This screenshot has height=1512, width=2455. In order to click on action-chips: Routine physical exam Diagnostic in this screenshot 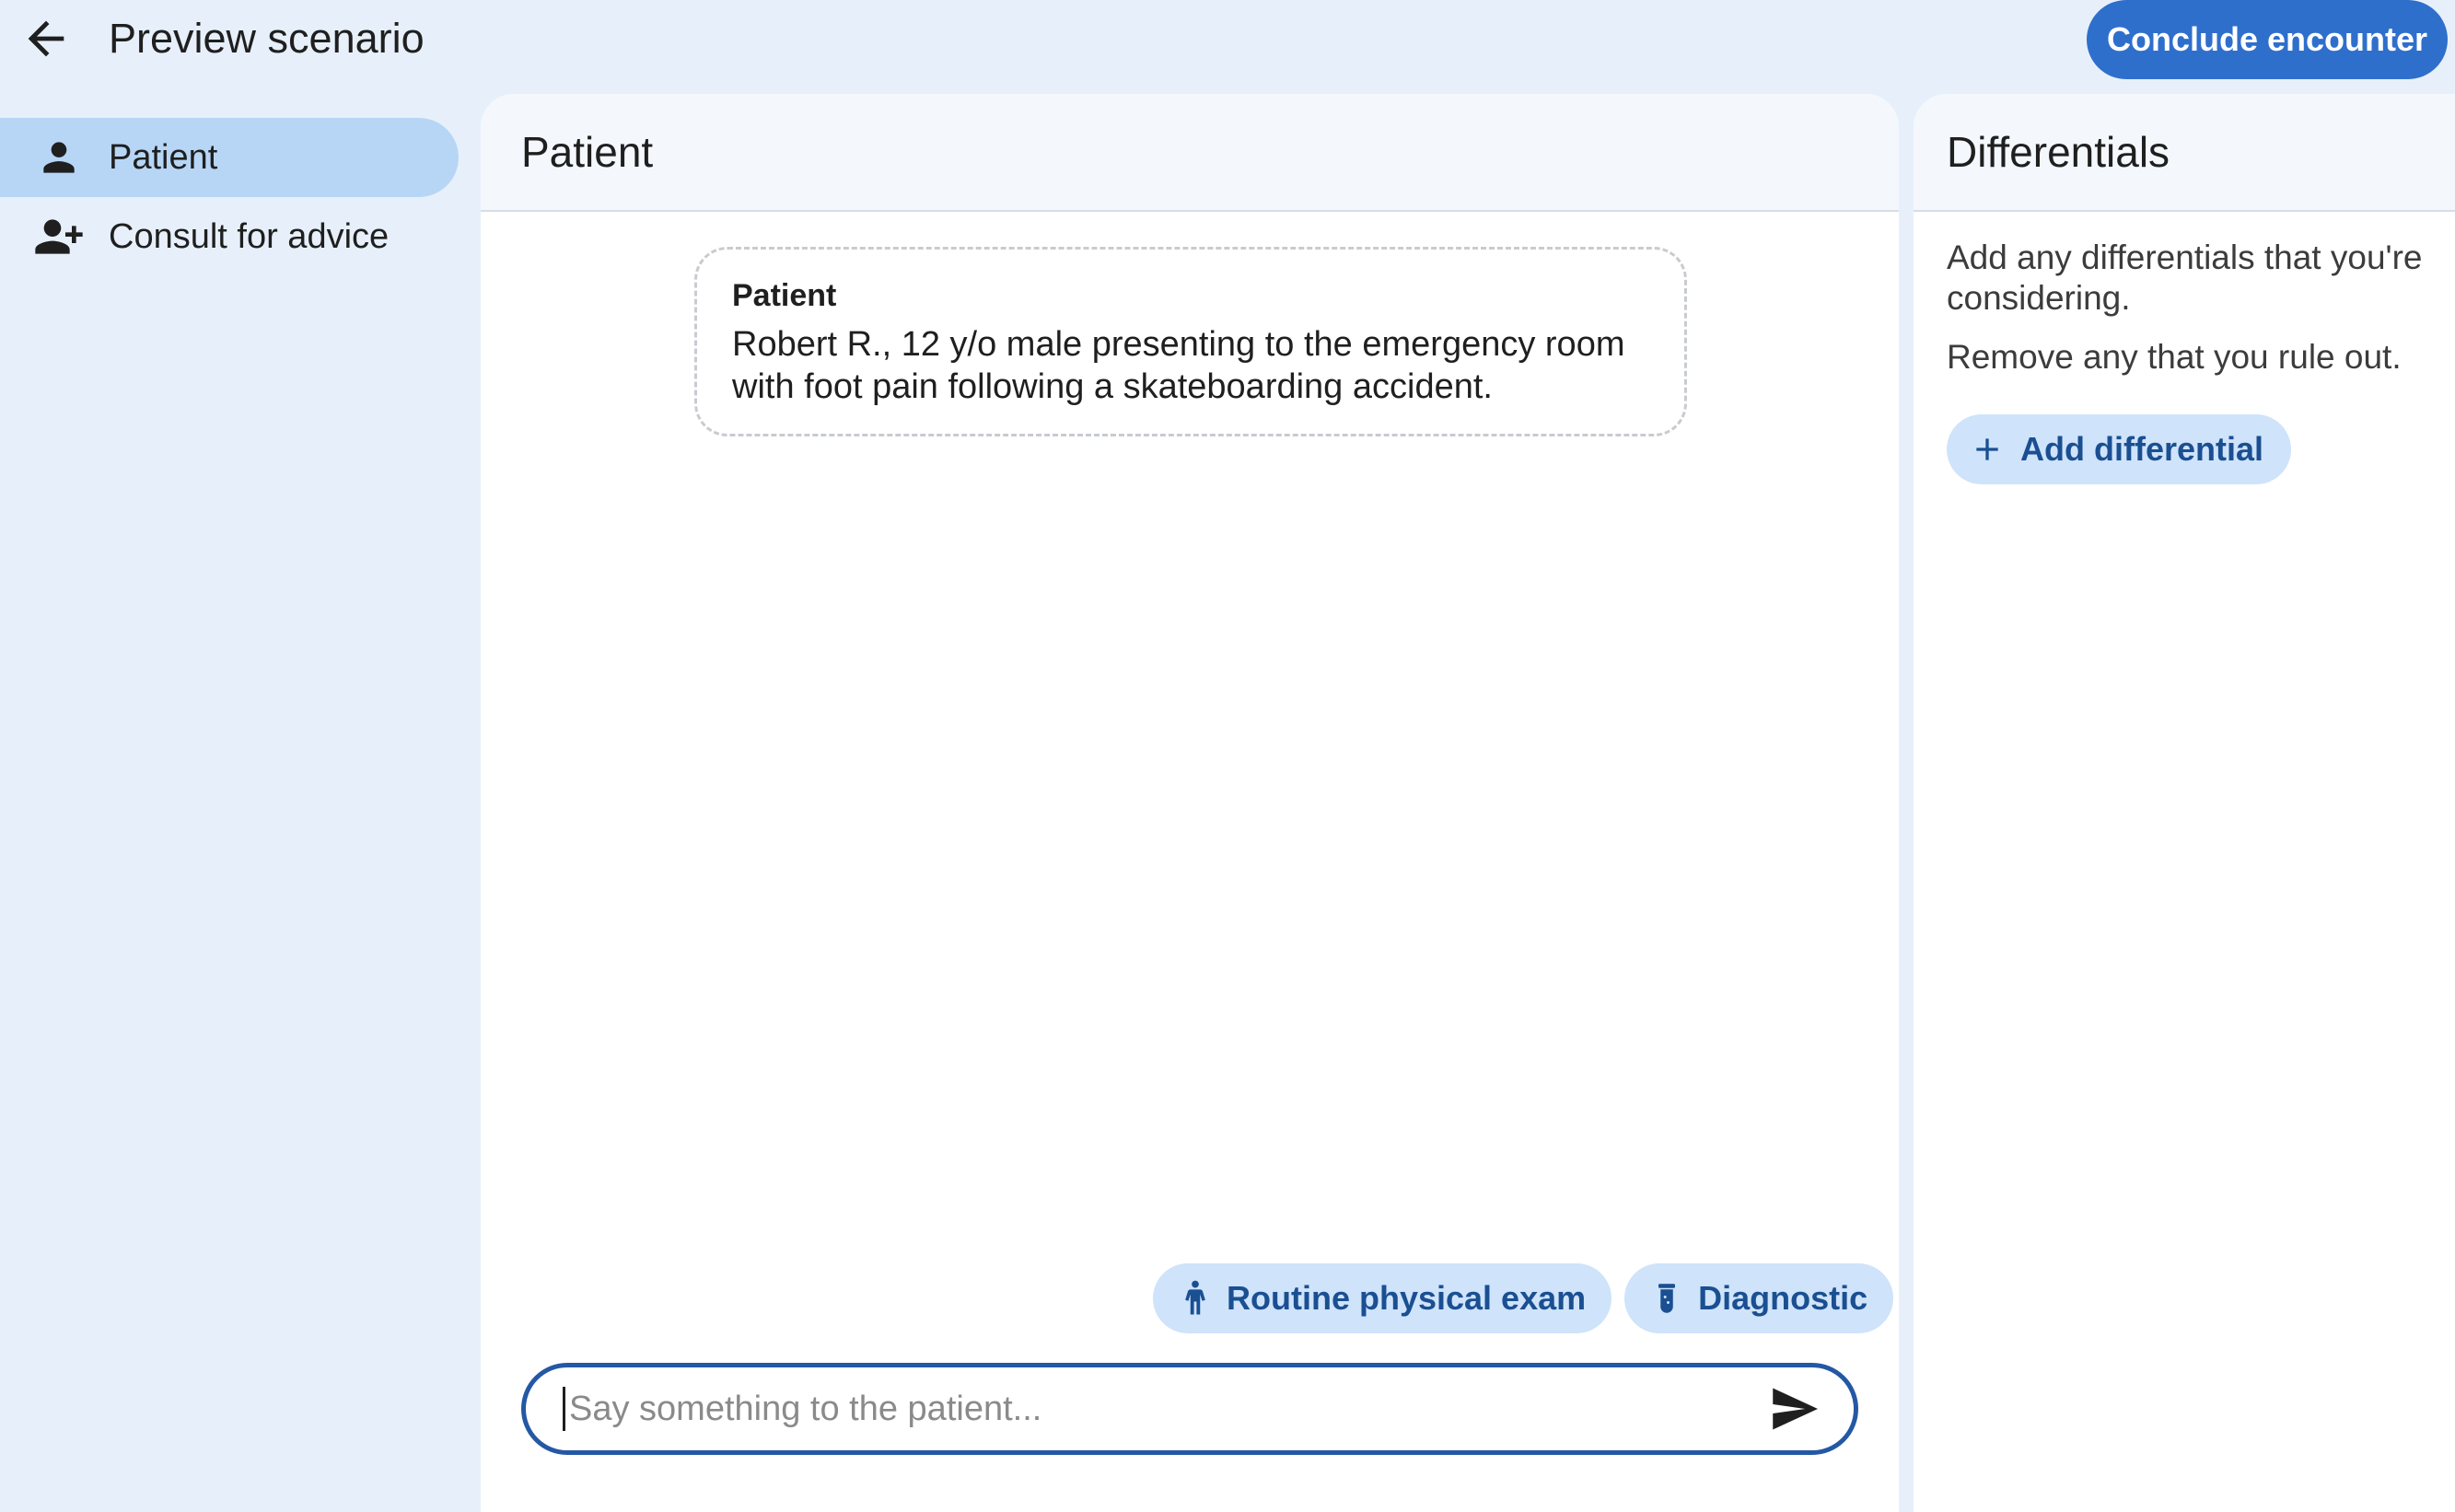, I will do `click(1523, 1298)`.